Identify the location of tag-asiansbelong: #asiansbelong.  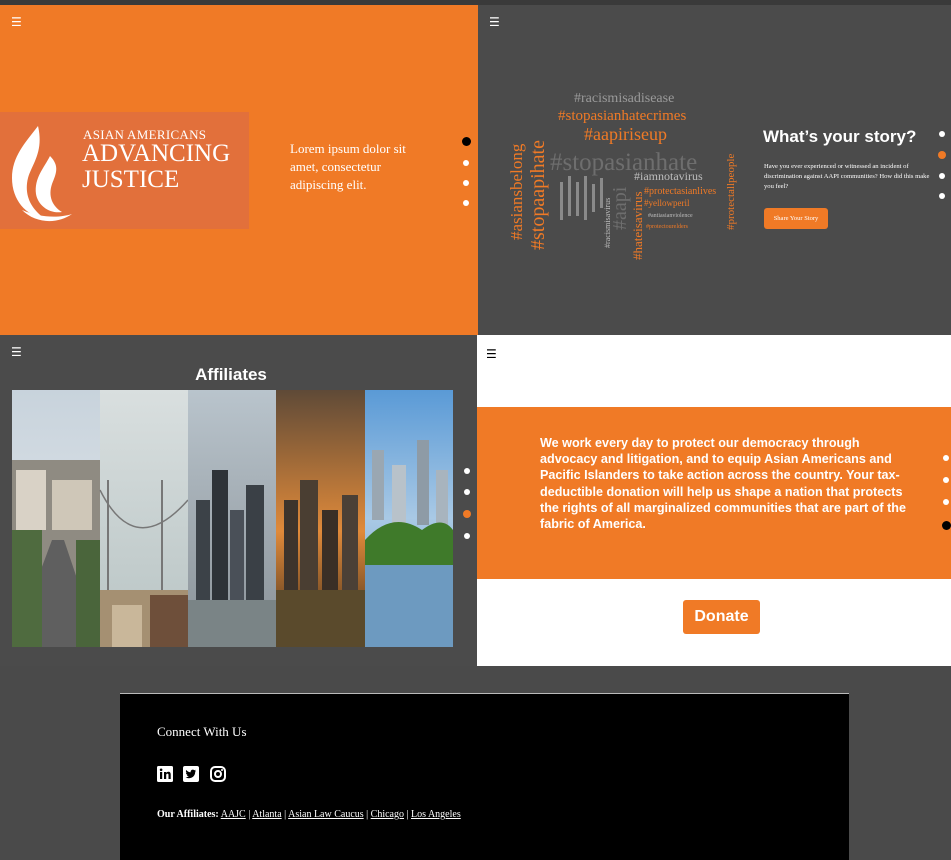
(516, 191).